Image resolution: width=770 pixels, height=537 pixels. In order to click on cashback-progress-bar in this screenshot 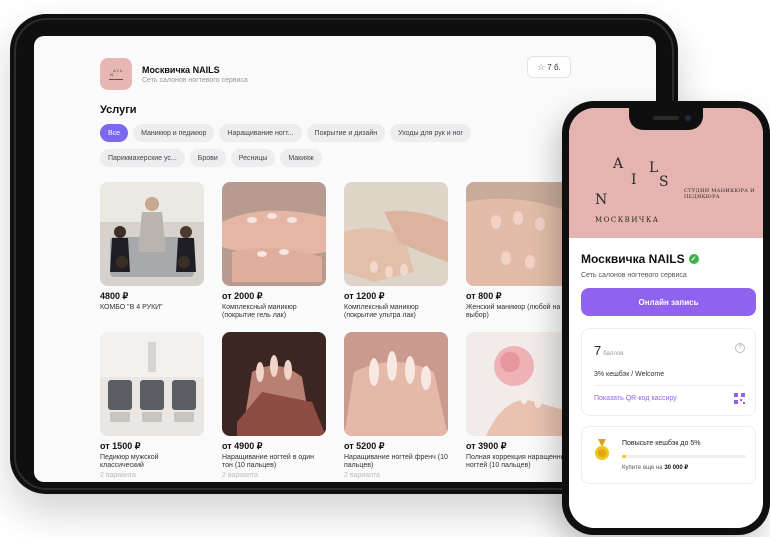, I will do `click(684, 456)`.